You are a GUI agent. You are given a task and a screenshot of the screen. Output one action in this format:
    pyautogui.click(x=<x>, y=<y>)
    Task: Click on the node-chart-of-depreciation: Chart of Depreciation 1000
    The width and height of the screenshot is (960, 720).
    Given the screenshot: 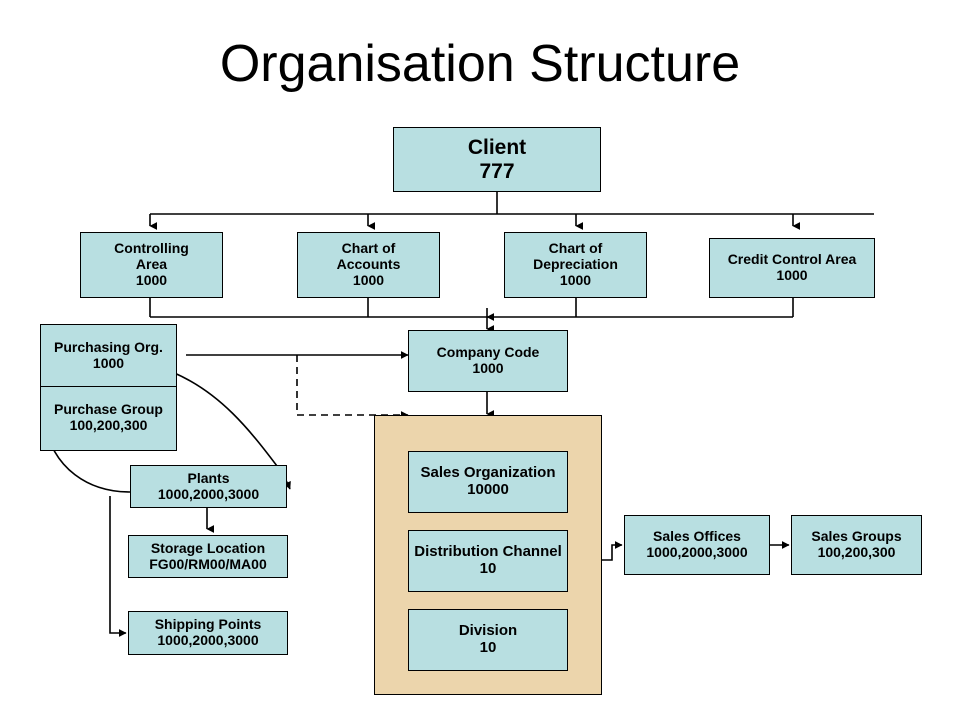 What is the action you would take?
    pyautogui.click(x=575, y=265)
    